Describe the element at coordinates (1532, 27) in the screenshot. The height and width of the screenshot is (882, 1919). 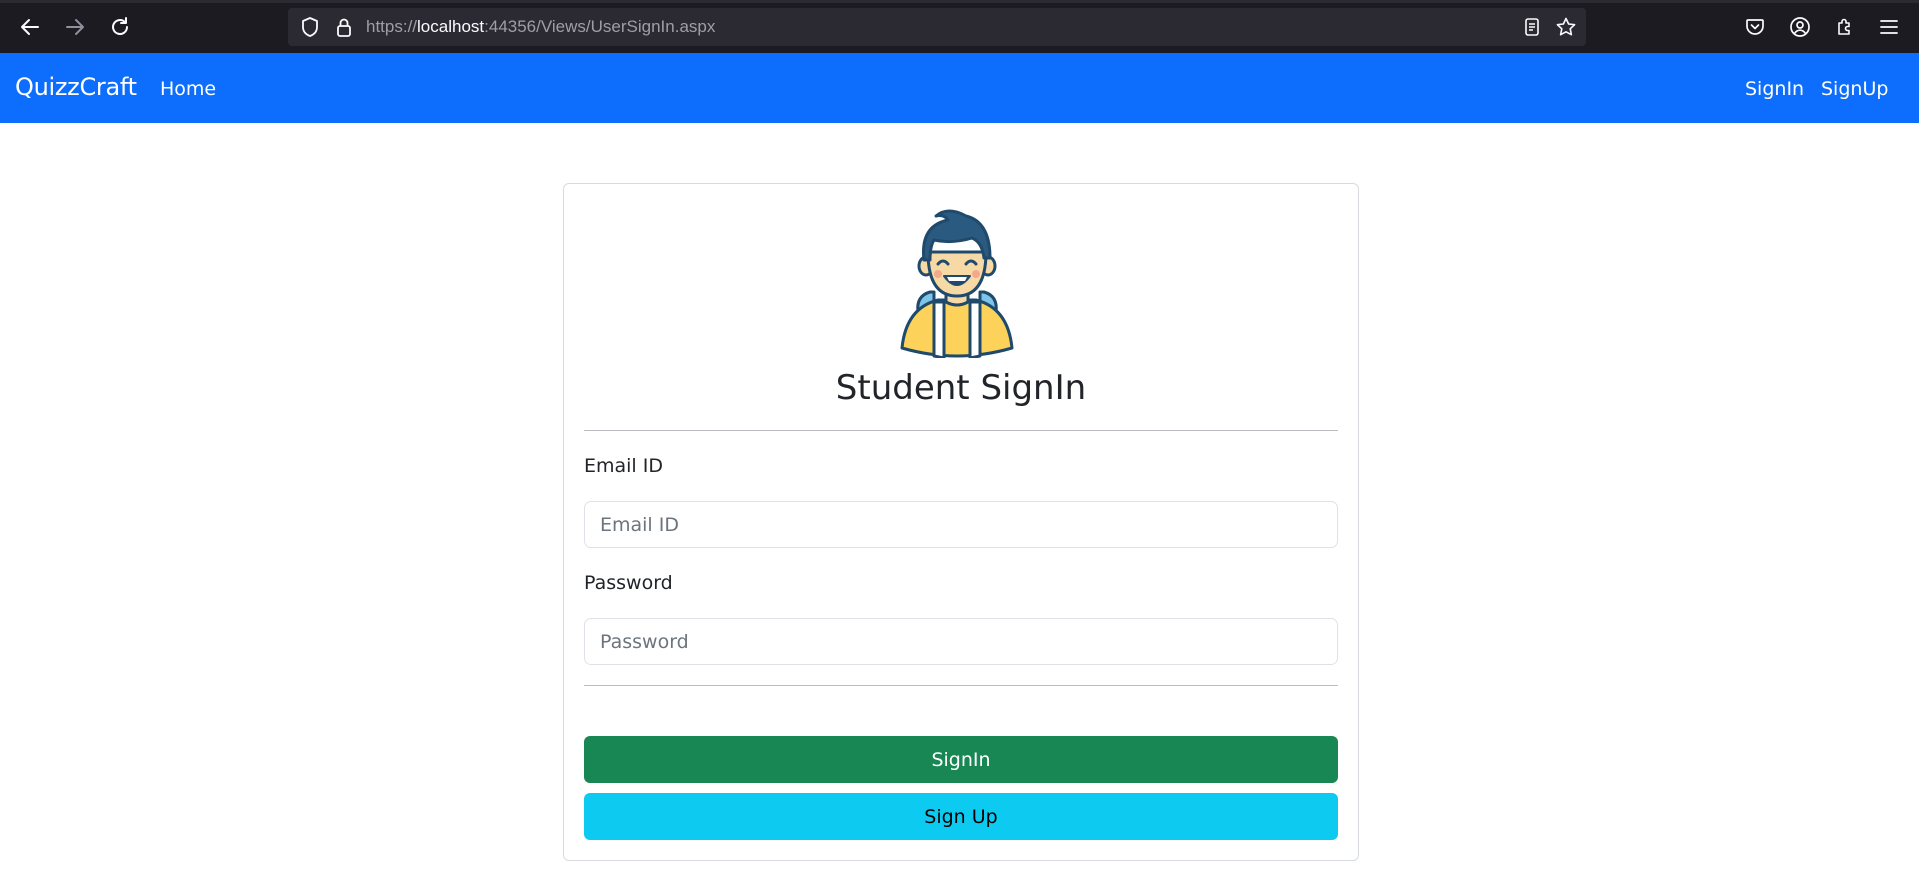
I see `reader-view-icon` at that location.